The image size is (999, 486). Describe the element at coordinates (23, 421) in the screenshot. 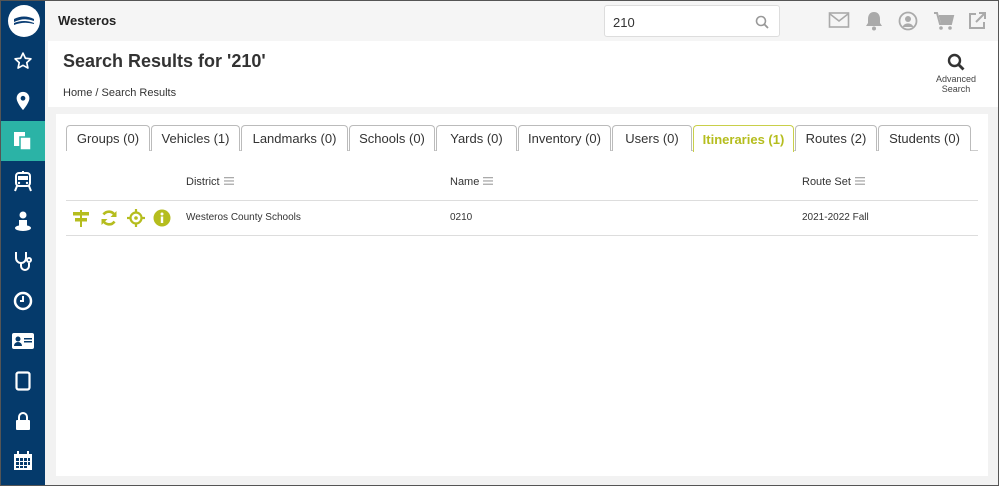

I see `lock-icon` at that location.